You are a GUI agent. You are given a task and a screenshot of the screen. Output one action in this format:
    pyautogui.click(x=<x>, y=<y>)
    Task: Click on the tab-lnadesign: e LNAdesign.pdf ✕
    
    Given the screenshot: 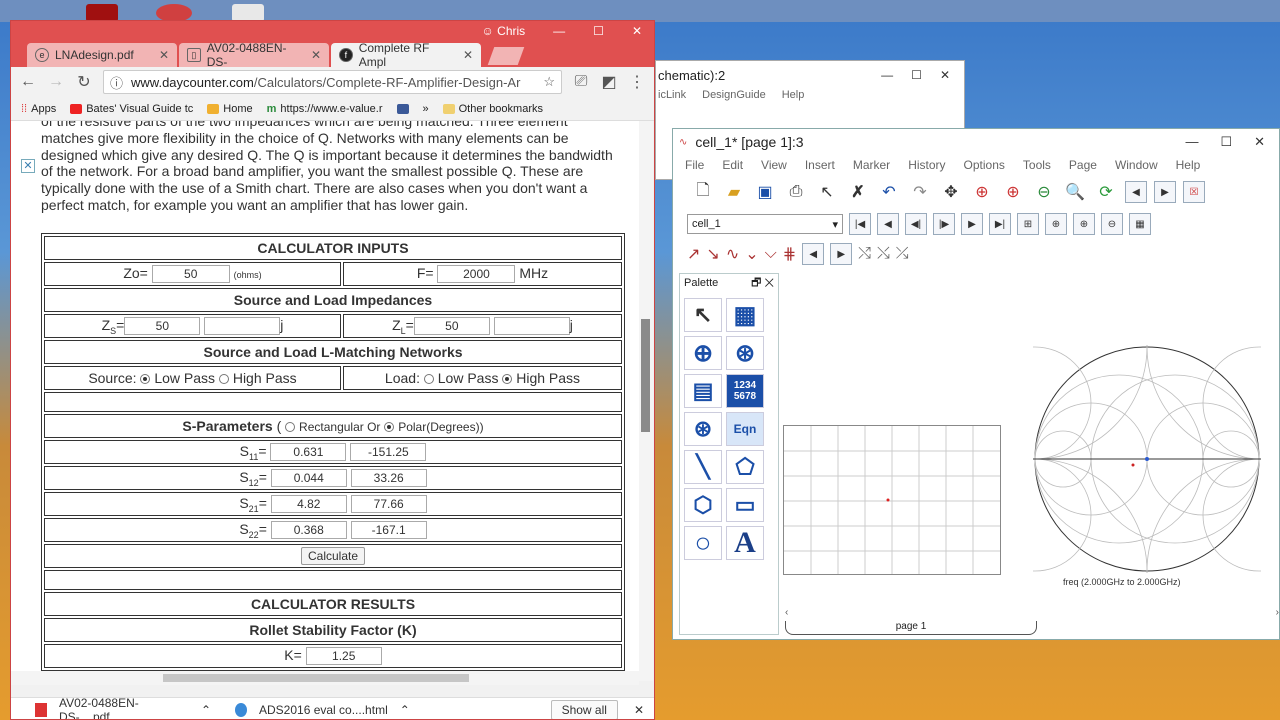 What is the action you would take?
    pyautogui.click(x=102, y=55)
    